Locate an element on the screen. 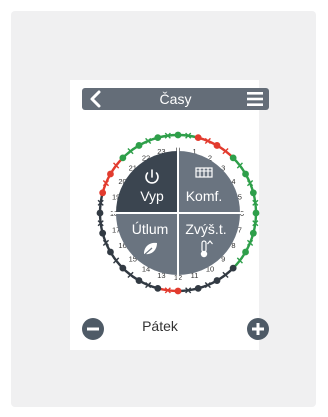 The width and height of the screenshot is (328, 417). mode-utlum-label: Útlum is located at coordinates (150, 229).